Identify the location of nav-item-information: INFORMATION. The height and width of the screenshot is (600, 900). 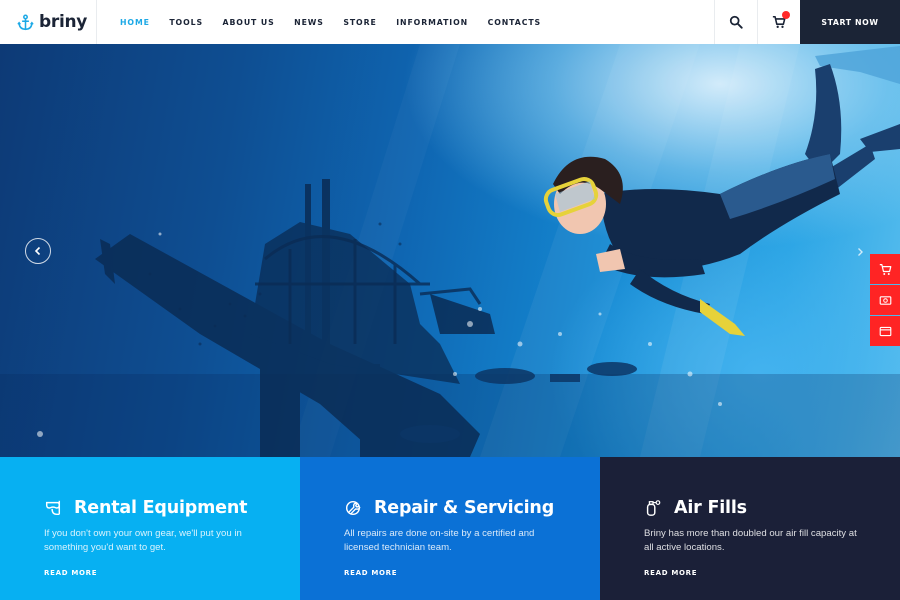
(432, 22).